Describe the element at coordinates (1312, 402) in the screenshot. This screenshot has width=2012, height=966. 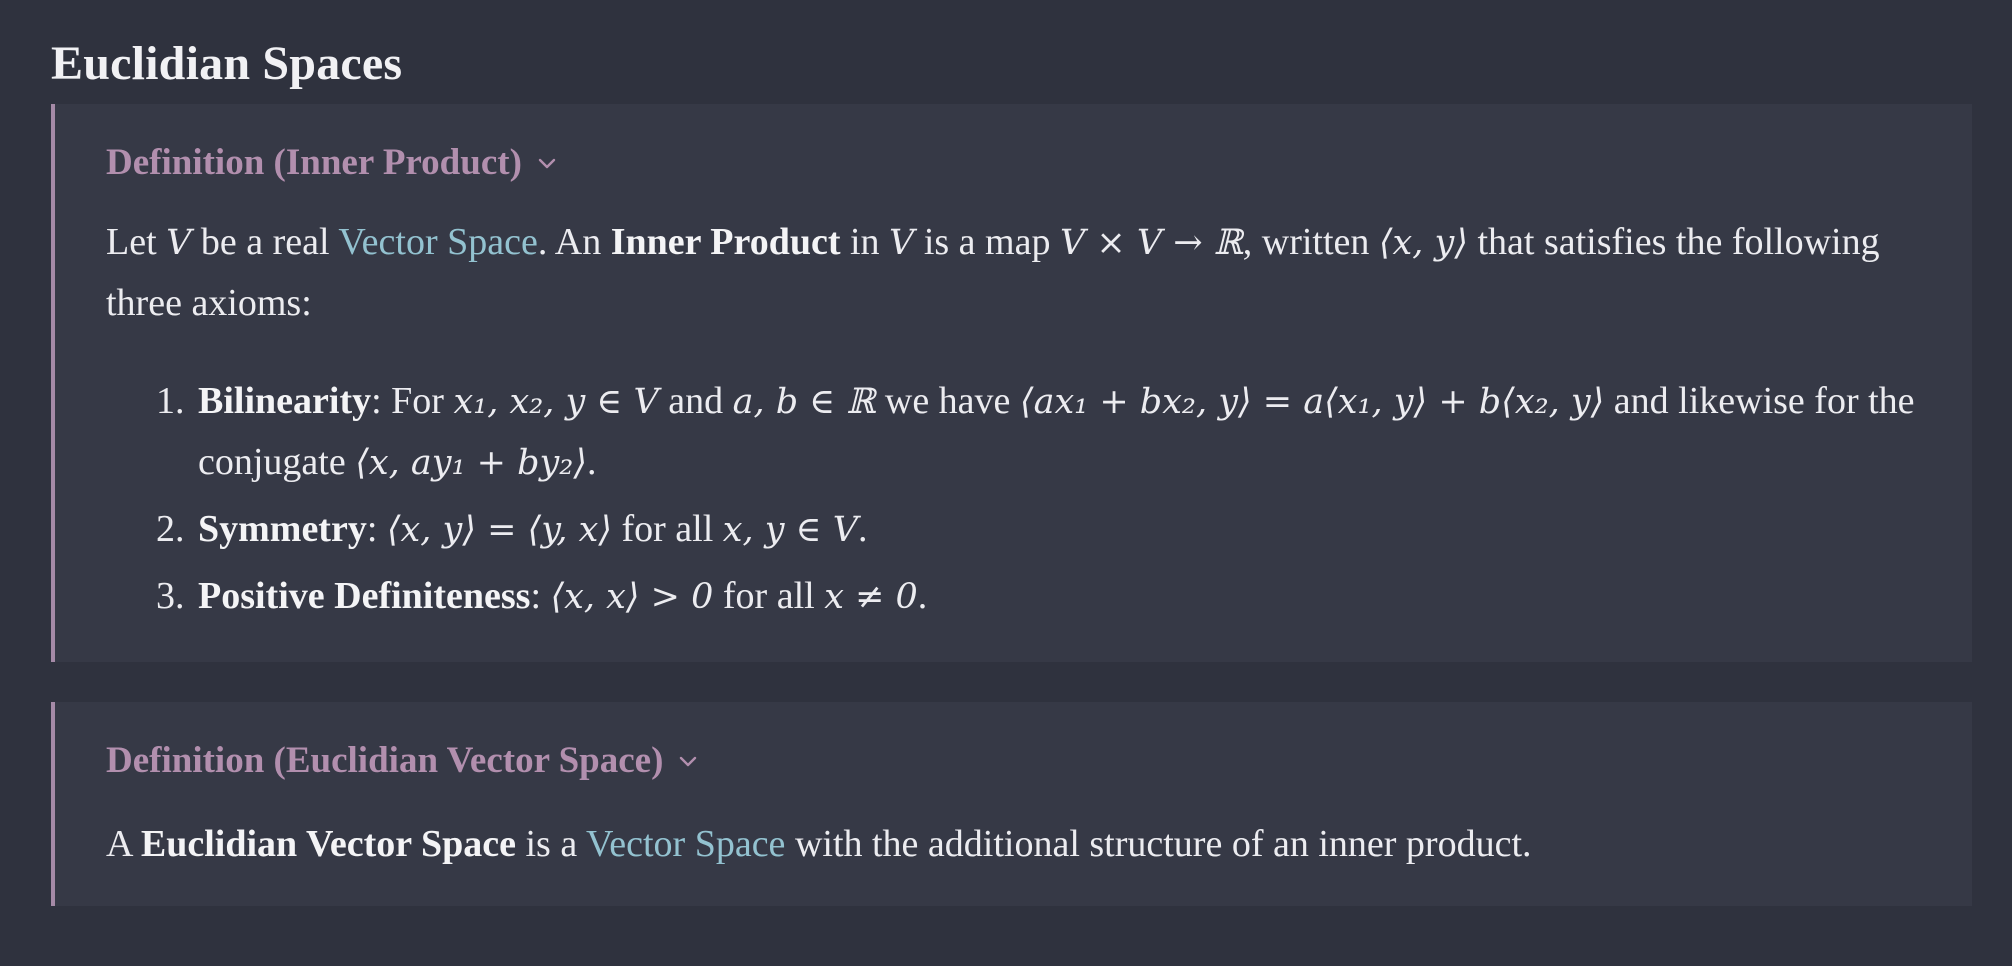
I see `math-expression: ⟨ax₁ + bx₂, y⟩ = a⟨x₁, y⟩ + b⟨x₂, y⟩` at that location.